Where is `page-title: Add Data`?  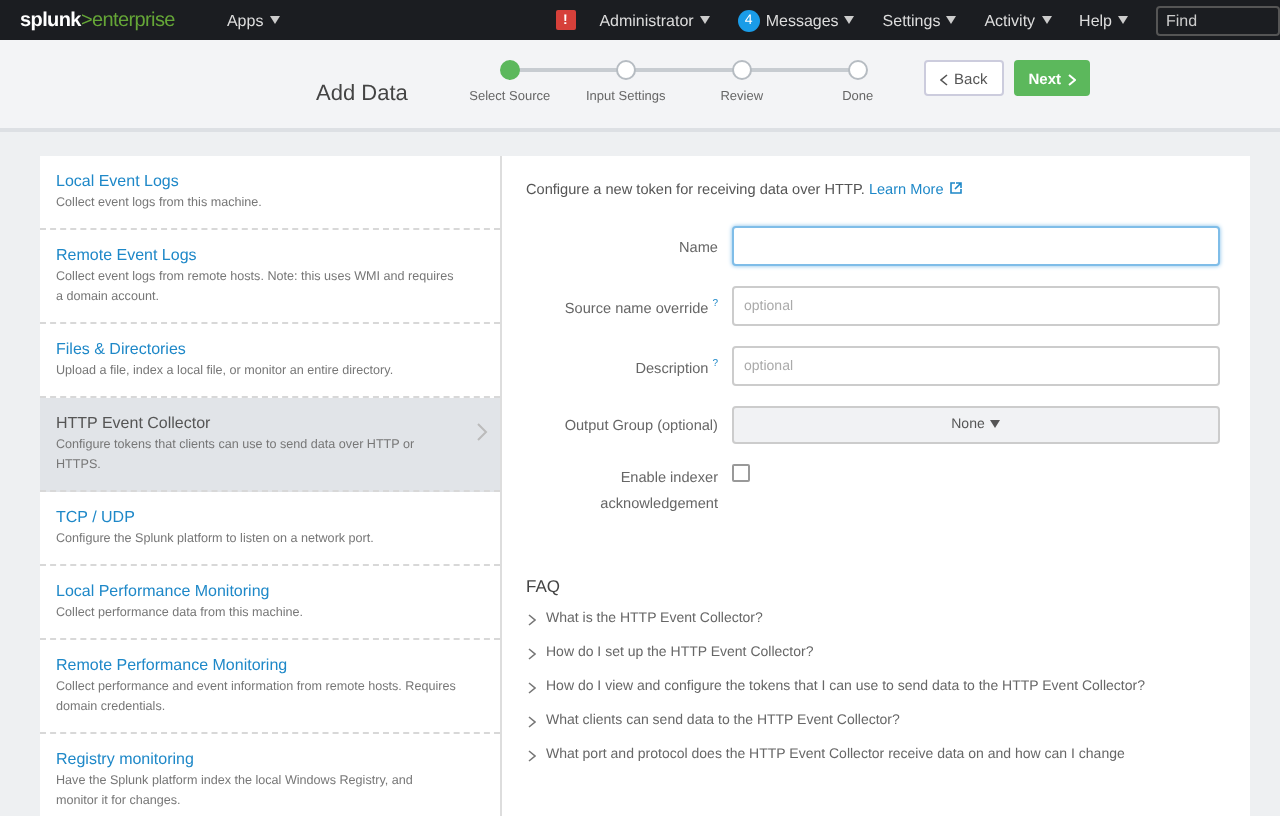
page-title: Add Data is located at coordinates (362, 94).